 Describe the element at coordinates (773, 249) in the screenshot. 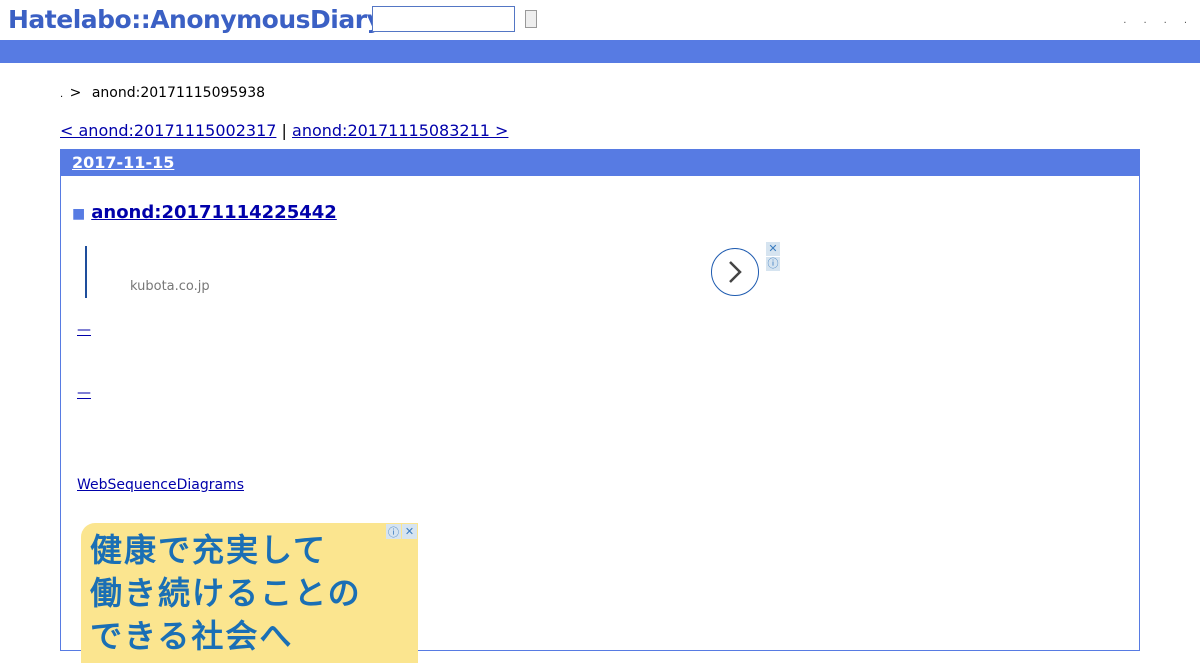

I see `ad-close-icon: ✕` at that location.